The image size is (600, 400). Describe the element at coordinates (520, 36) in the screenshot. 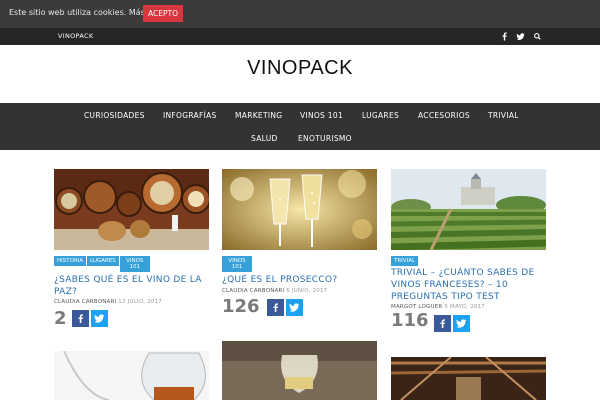

I see `twitter-icon` at that location.